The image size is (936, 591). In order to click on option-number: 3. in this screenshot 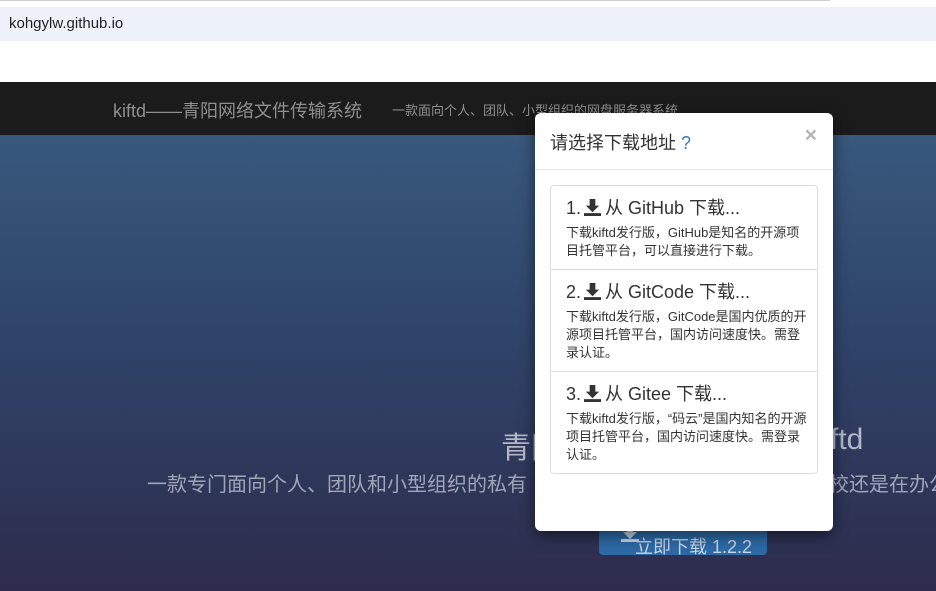, I will do `click(574, 394)`.